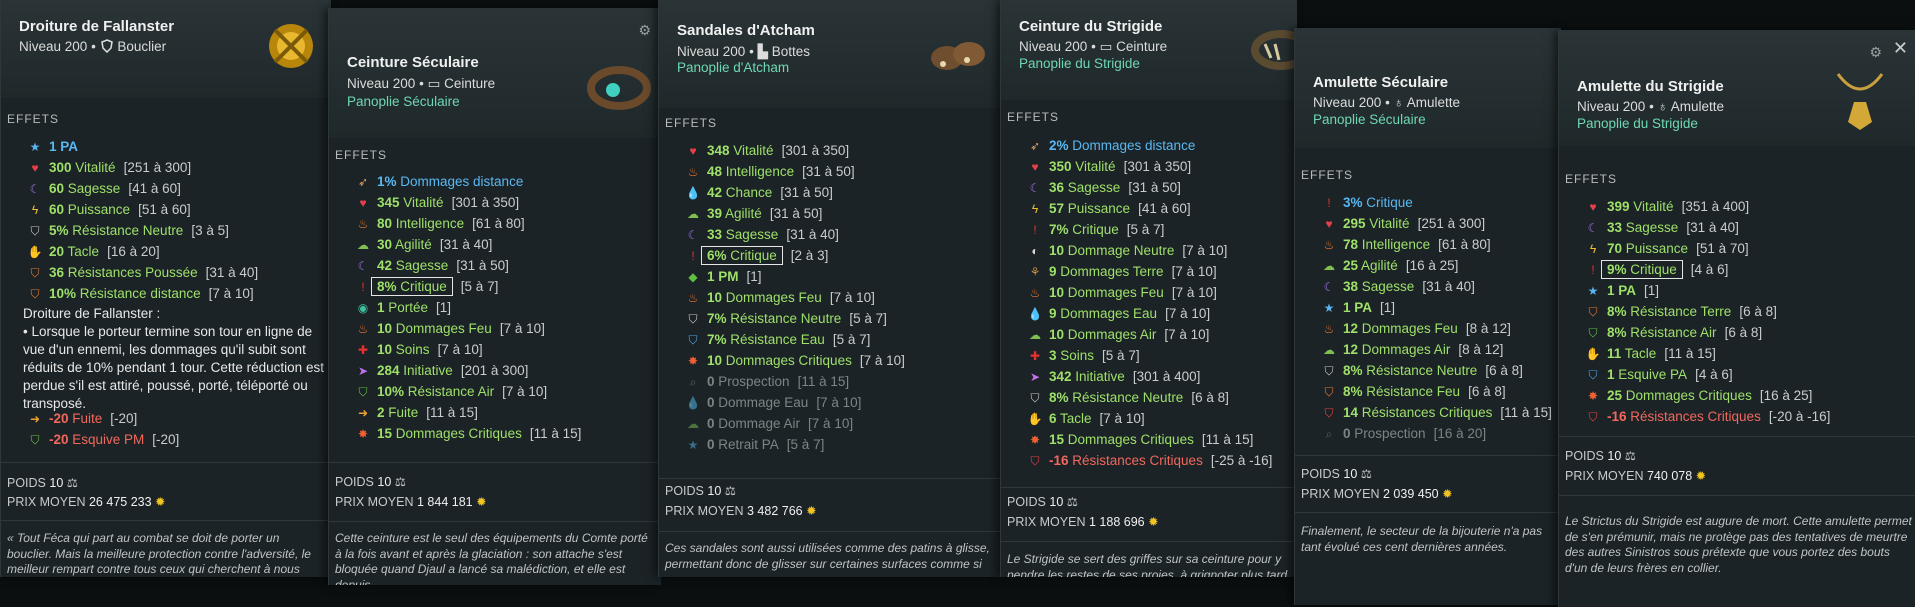 The image size is (1915, 607). I want to click on item-image-belt, so click(1274, 50).